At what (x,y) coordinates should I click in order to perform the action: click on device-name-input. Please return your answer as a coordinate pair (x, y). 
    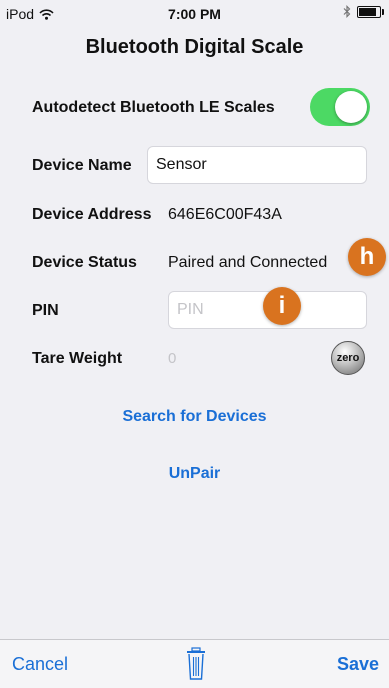
    Looking at the image, I should click on (257, 165).